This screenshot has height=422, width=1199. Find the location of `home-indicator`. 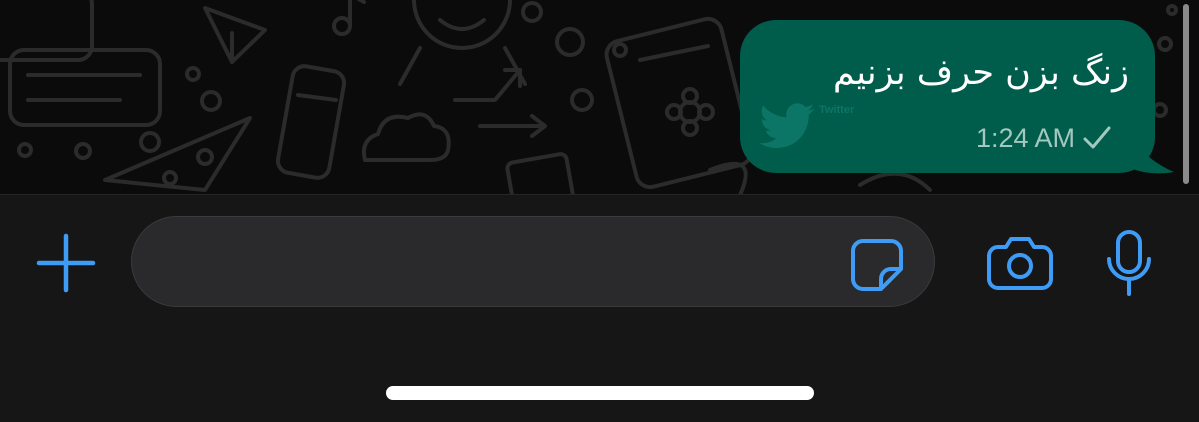

home-indicator is located at coordinates (600, 393).